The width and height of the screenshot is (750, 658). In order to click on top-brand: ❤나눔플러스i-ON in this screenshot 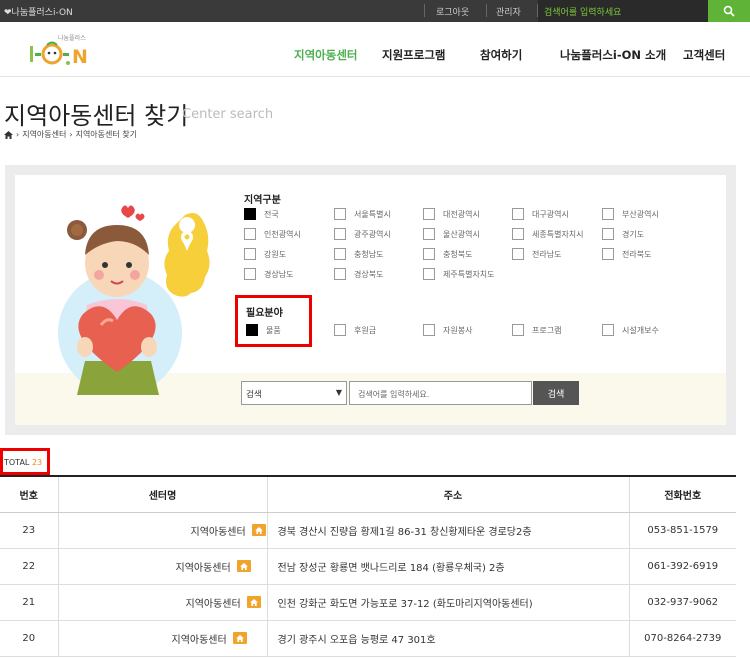, I will do `click(38, 11)`.